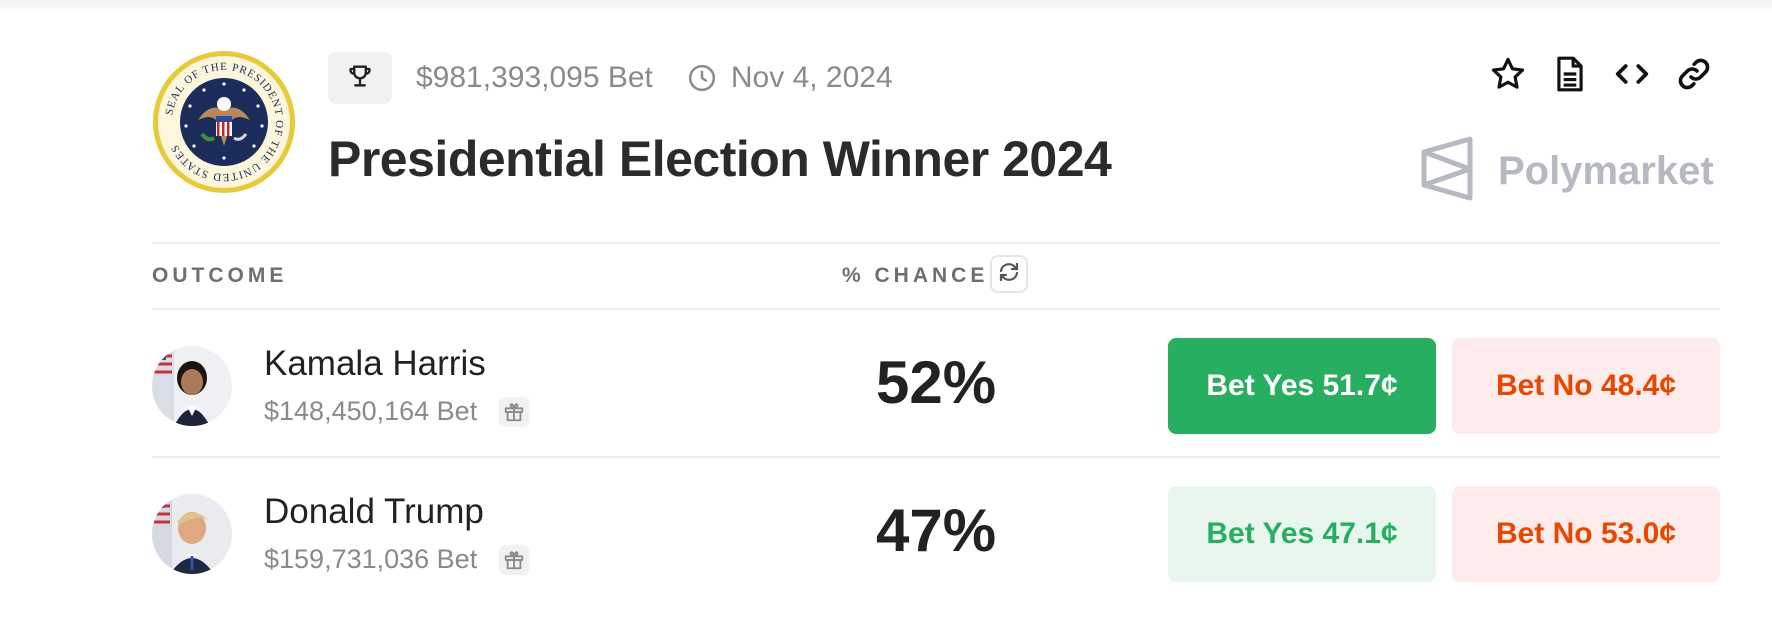  I want to click on star-icon, so click(1508, 76).